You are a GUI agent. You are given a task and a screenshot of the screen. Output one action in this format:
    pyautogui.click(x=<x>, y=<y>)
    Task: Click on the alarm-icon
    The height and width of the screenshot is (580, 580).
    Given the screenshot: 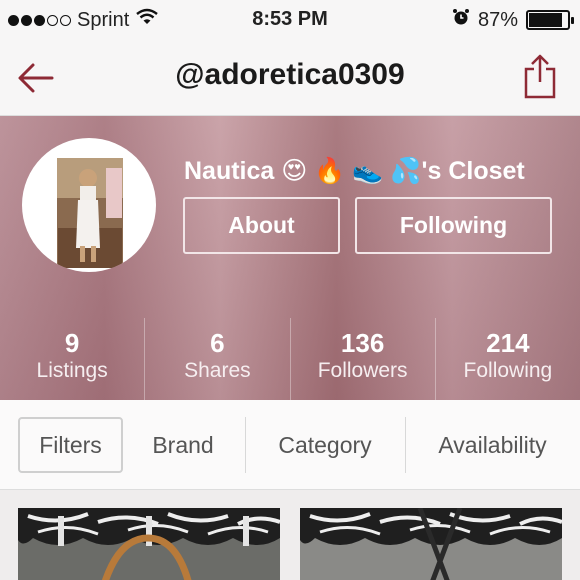 What is the action you would take?
    pyautogui.click(x=461, y=20)
    